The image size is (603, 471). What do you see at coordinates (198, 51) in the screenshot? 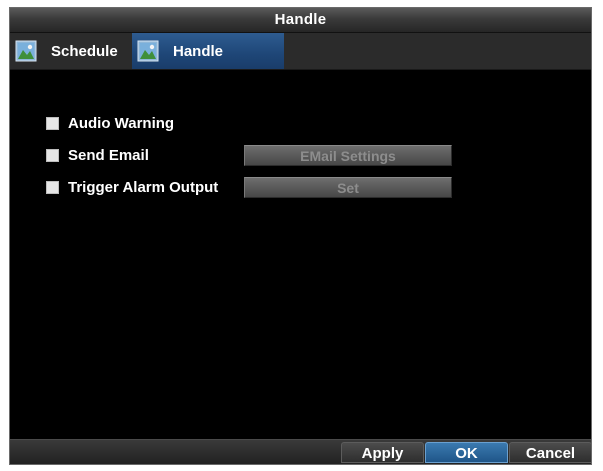
I see `tab-handle-label: Handle` at bounding box center [198, 51].